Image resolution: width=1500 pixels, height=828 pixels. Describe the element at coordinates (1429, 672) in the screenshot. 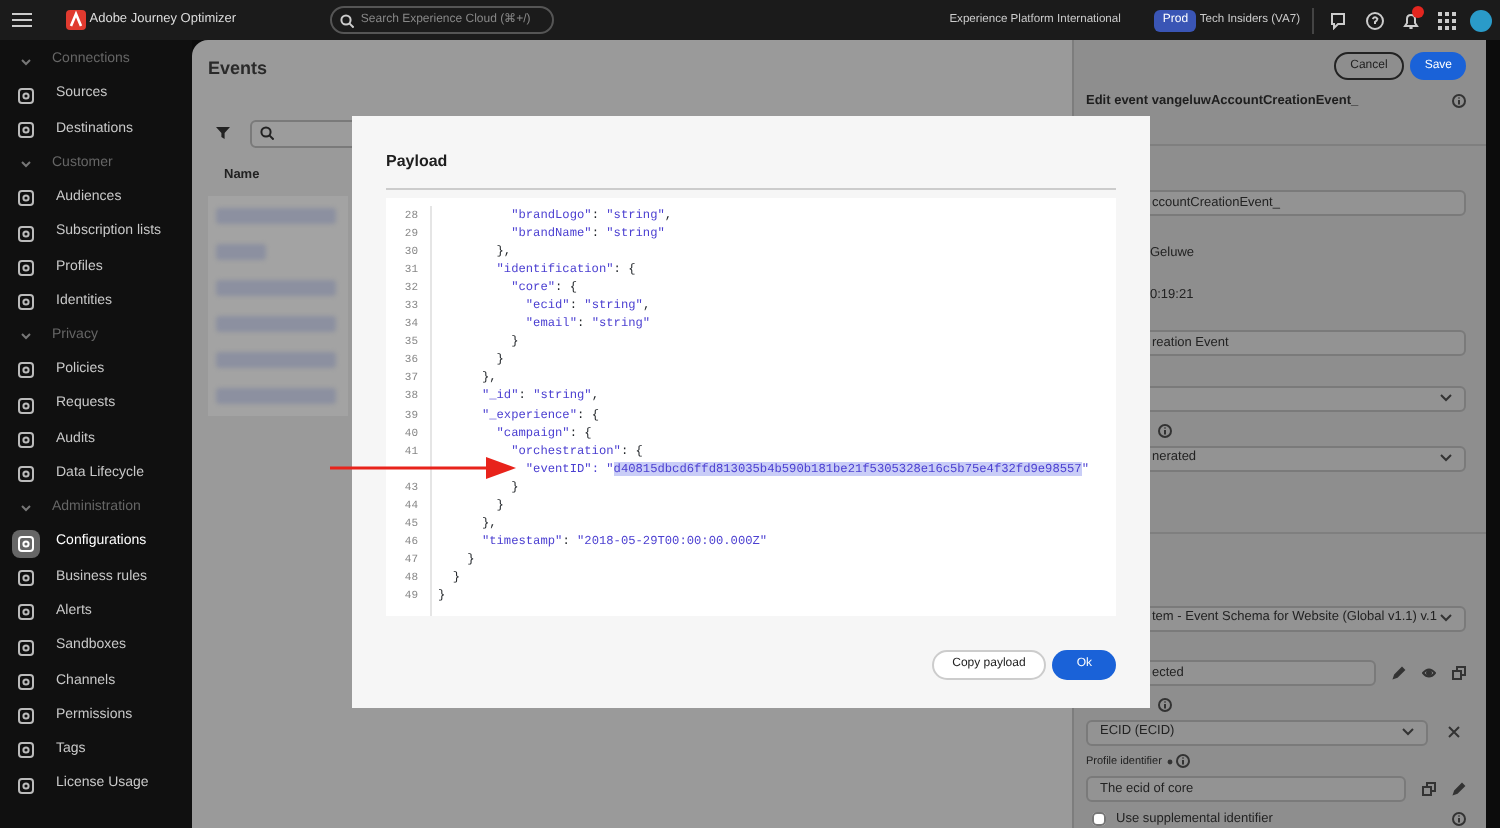

I see `eye-icon` at that location.